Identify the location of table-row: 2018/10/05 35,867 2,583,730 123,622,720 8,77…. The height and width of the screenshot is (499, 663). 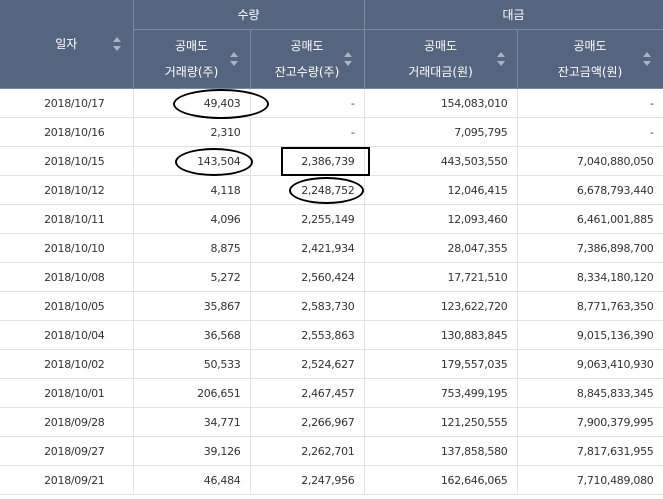
(331, 306).